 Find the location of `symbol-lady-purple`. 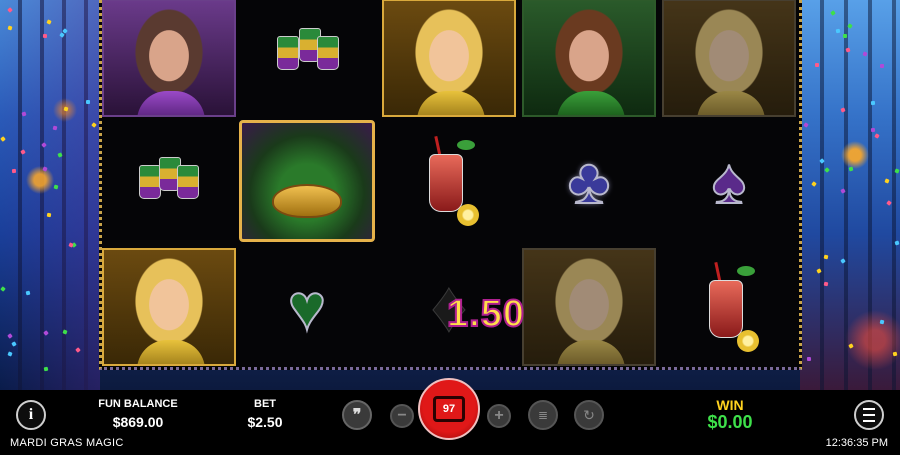

symbol-lady-purple is located at coordinates (169, 59).